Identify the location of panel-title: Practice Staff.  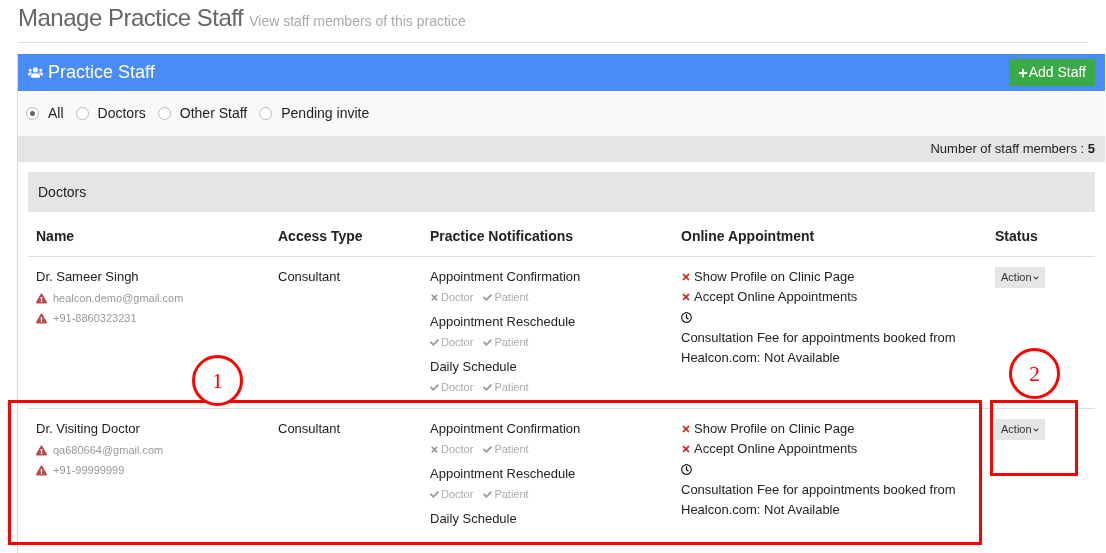
(101, 72).